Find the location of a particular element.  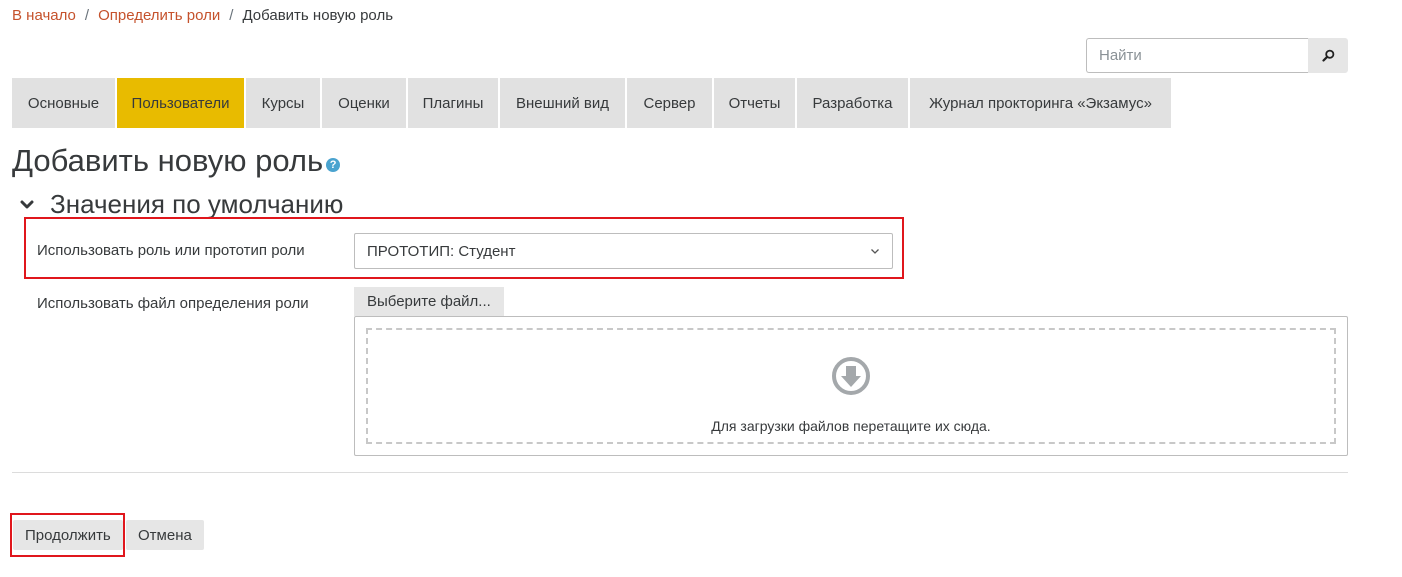

tab-development: Разработка is located at coordinates (852, 103).